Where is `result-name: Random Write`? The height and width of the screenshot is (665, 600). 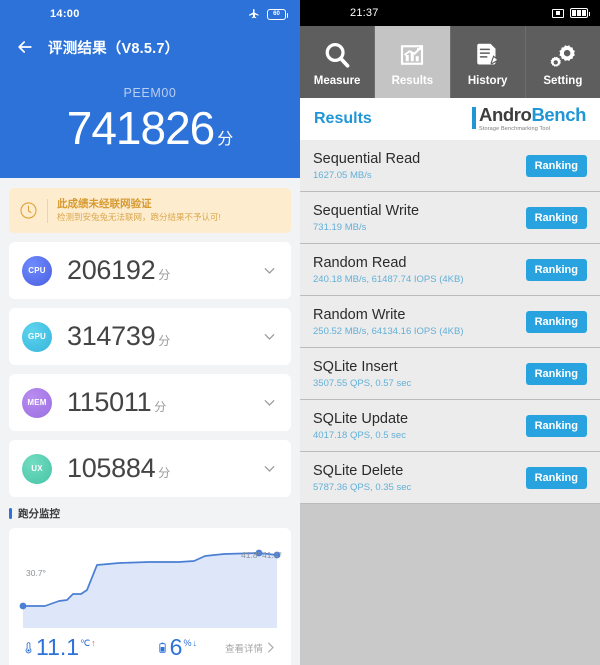 result-name: Random Write is located at coordinates (359, 314).